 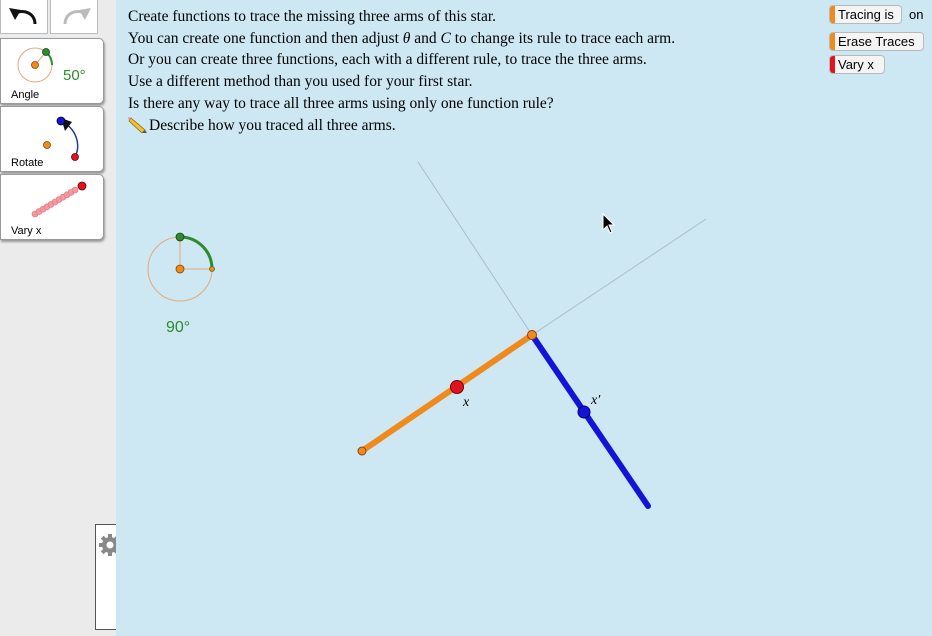 What do you see at coordinates (178, 327) in the screenshot?
I see `angle-dial-value: 90°` at bounding box center [178, 327].